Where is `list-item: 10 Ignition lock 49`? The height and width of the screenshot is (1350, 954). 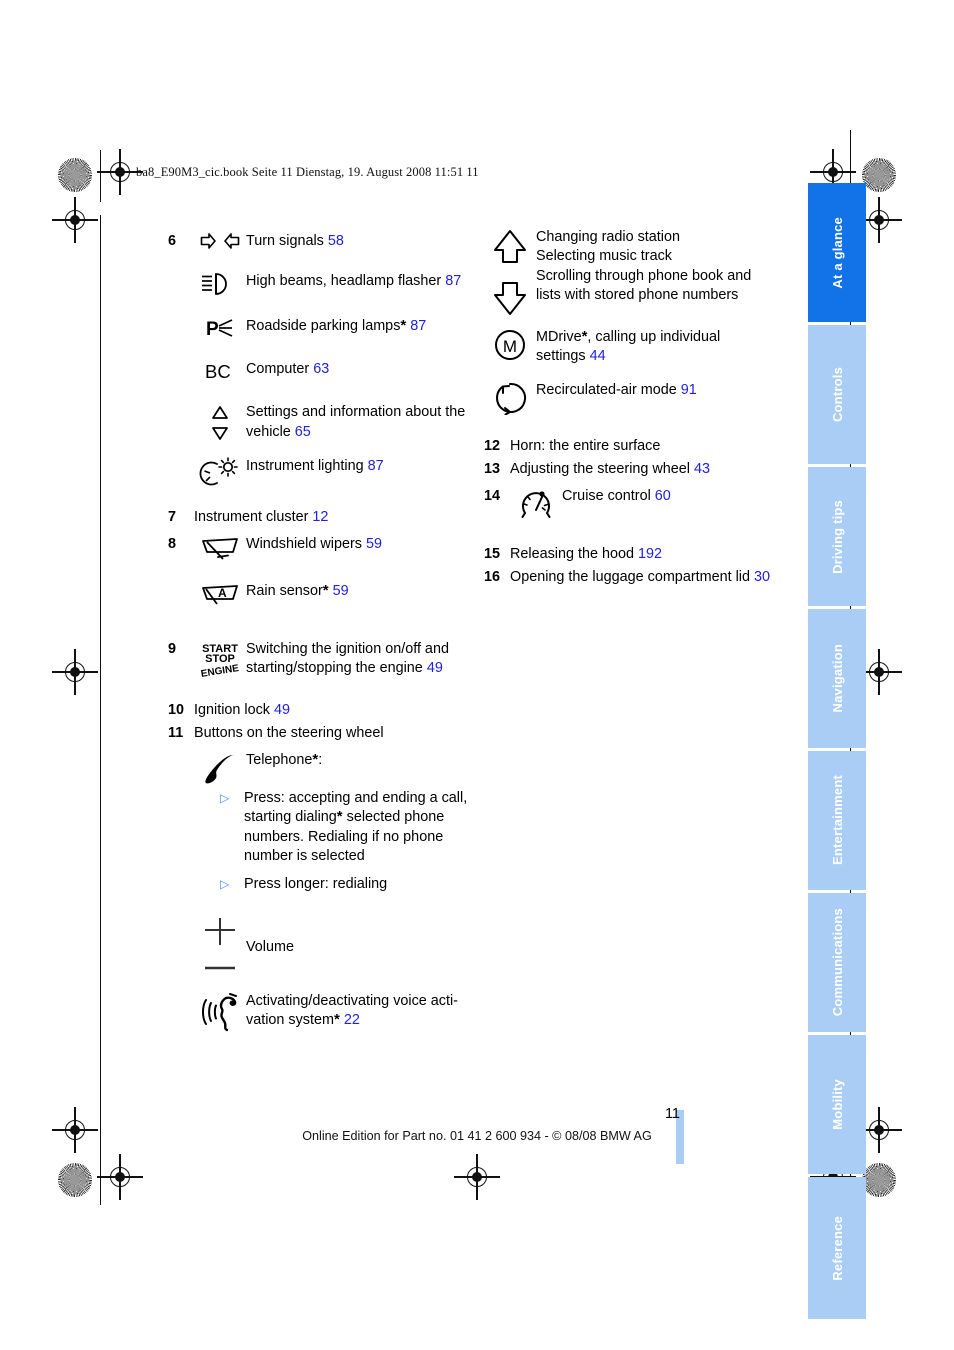 list-item: 10 Ignition lock 49 is located at coordinates (318, 710).